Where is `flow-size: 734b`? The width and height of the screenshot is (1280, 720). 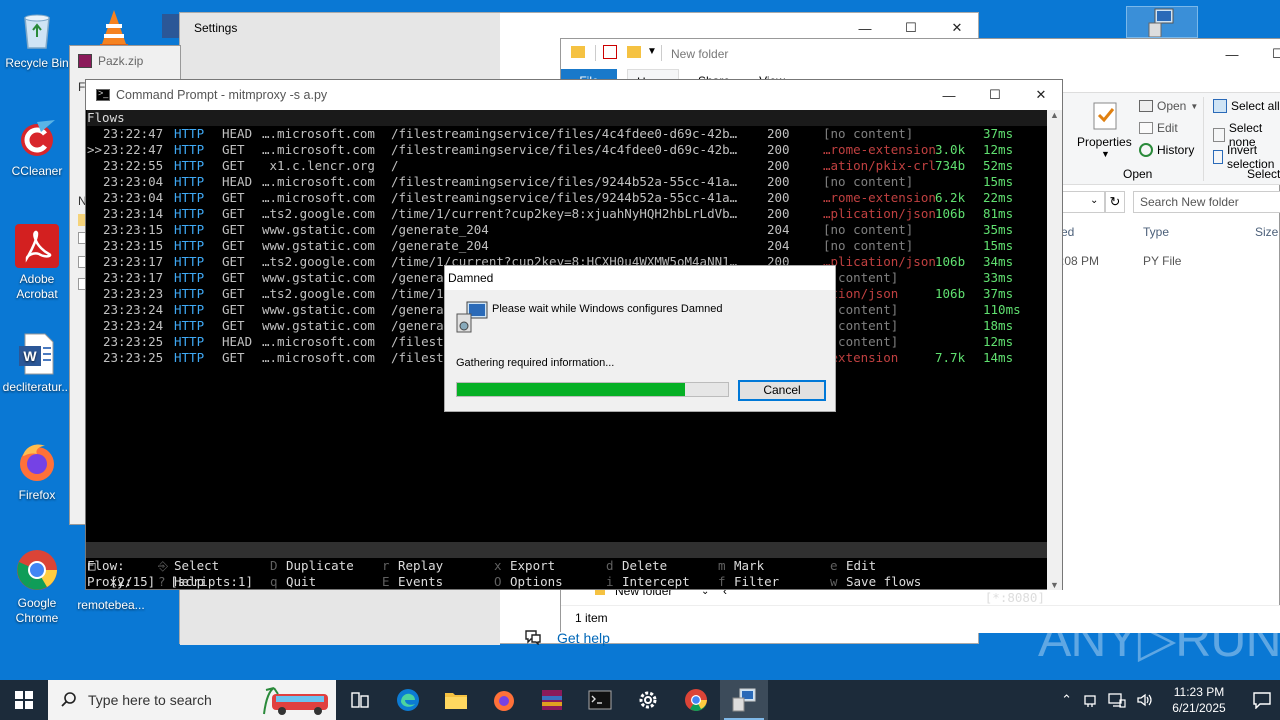 flow-size: 734b is located at coordinates (950, 165).